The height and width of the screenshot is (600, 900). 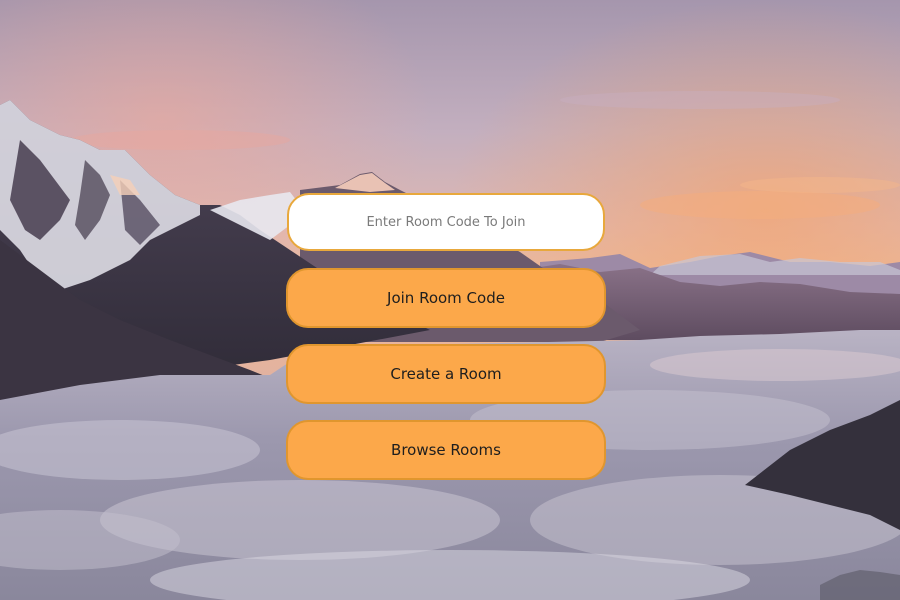 What do you see at coordinates (446, 374) in the screenshot?
I see `create-room-button: Create a Room` at bounding box center [446, 374].